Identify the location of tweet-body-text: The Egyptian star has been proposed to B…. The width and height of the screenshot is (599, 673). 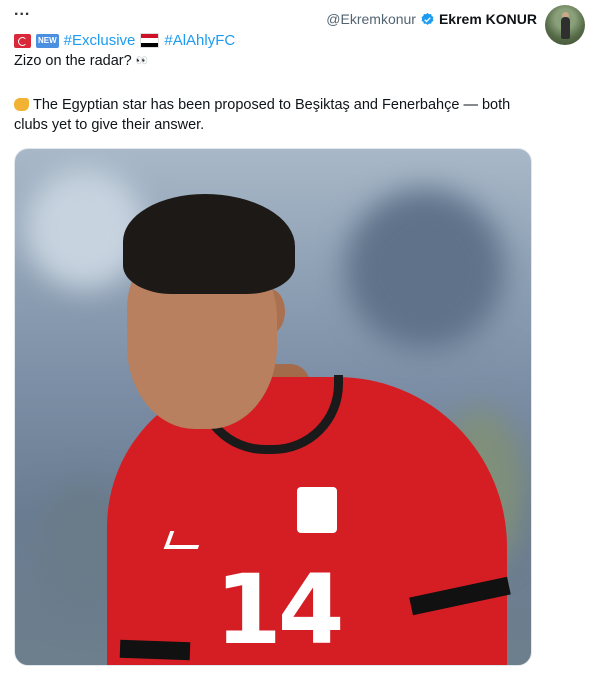
(262, 115).